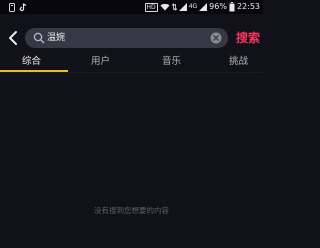 This screenshot has height=248, width=320. What do you see at coordinates (23, 6) in the screenshot?
I see `tiktok-notification-icon` at bounding box center [23, 6].